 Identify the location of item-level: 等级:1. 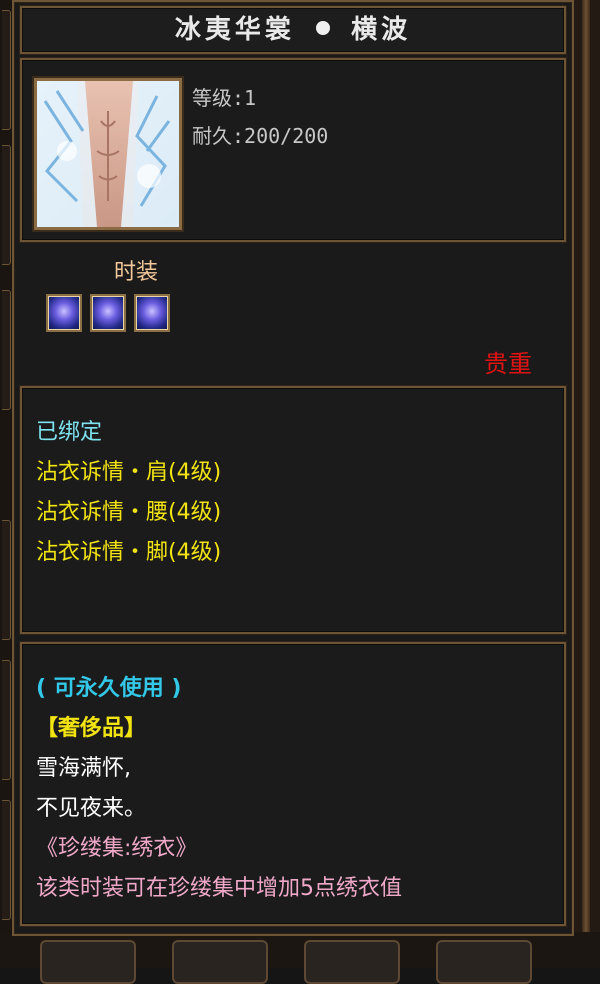
(224, 98).